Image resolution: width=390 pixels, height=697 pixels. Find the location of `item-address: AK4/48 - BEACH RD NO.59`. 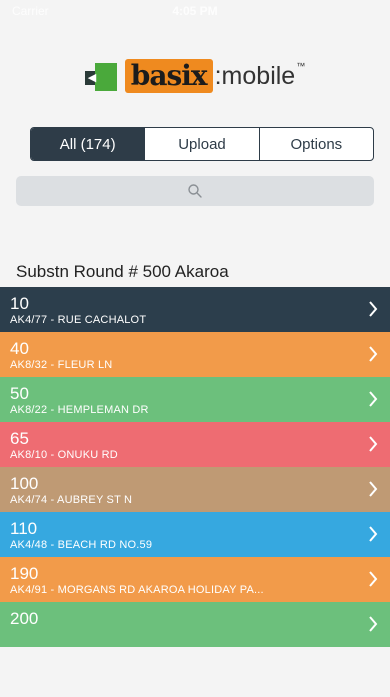

item-address: AK4/48 - BEACH RD NO.59 is located at coordinates (81, 545).